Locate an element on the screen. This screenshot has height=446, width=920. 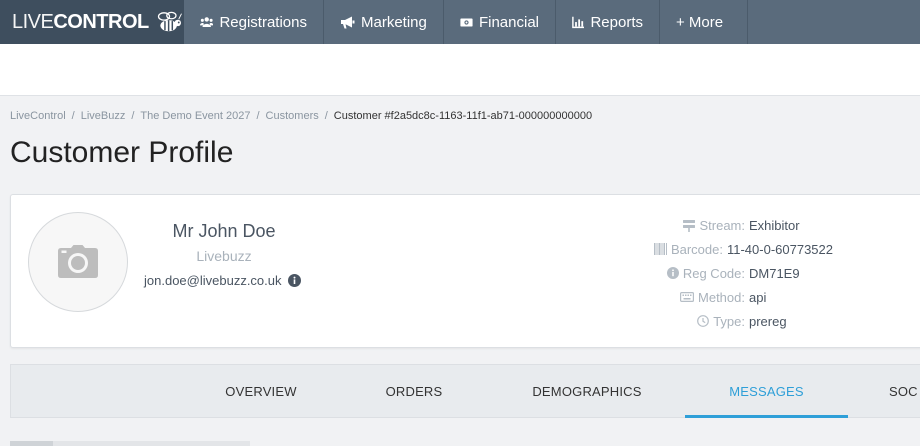
secondary-toolbar is located at coordinates (460, 70).